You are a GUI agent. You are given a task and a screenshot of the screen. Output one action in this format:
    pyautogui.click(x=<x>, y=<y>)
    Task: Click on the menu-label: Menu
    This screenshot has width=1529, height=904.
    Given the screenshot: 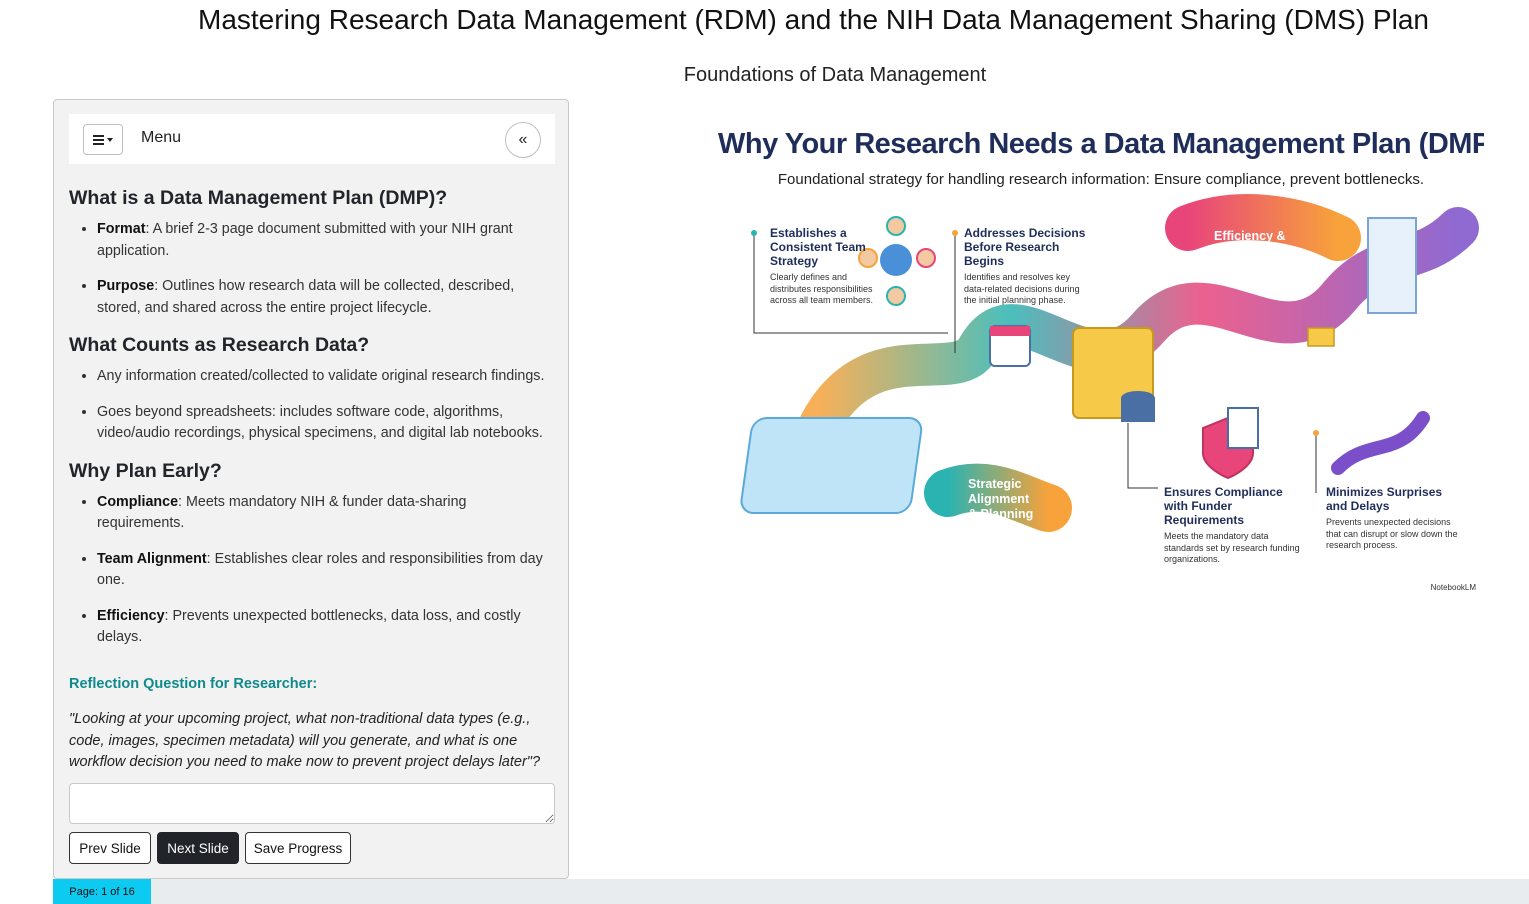 What is the action you would take?
    pyautogui.click(x=161, y=137)
    